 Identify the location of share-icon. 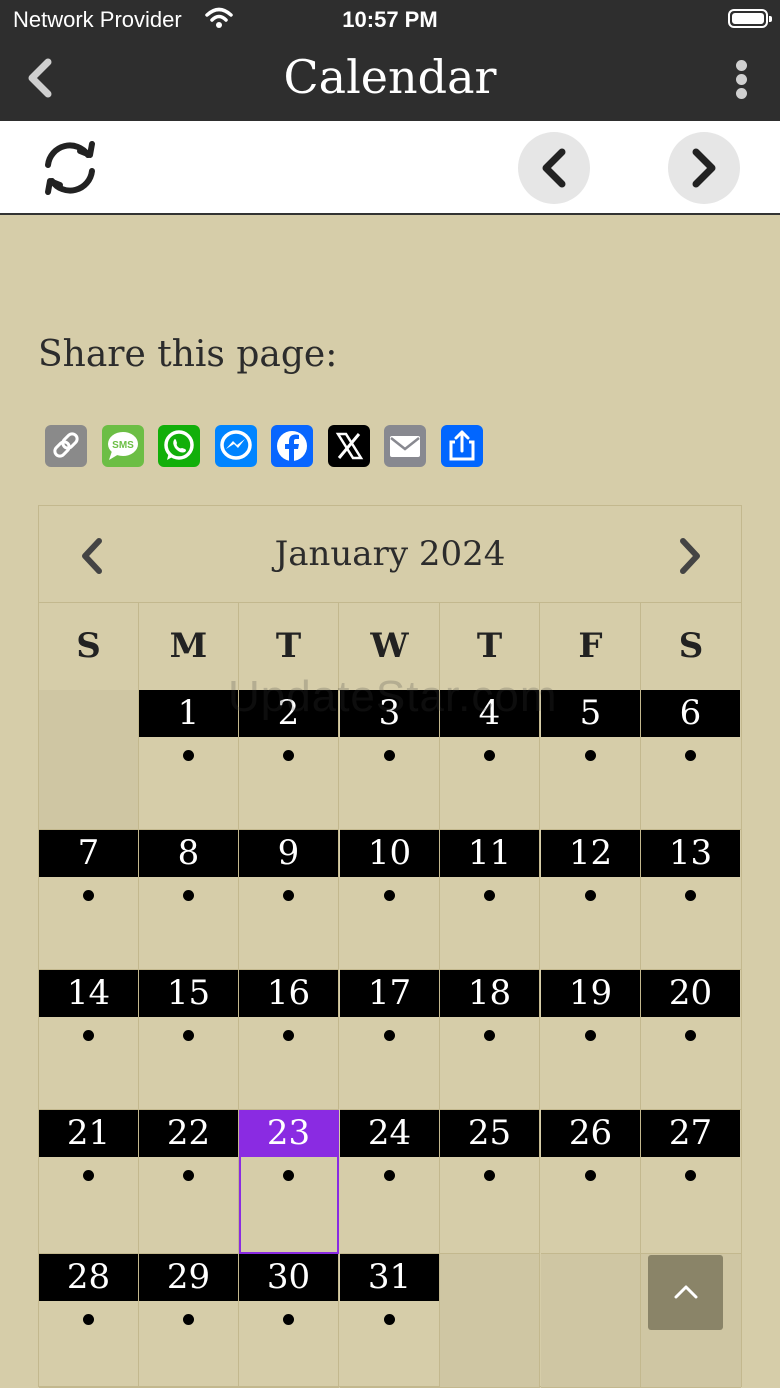
(462, 446).